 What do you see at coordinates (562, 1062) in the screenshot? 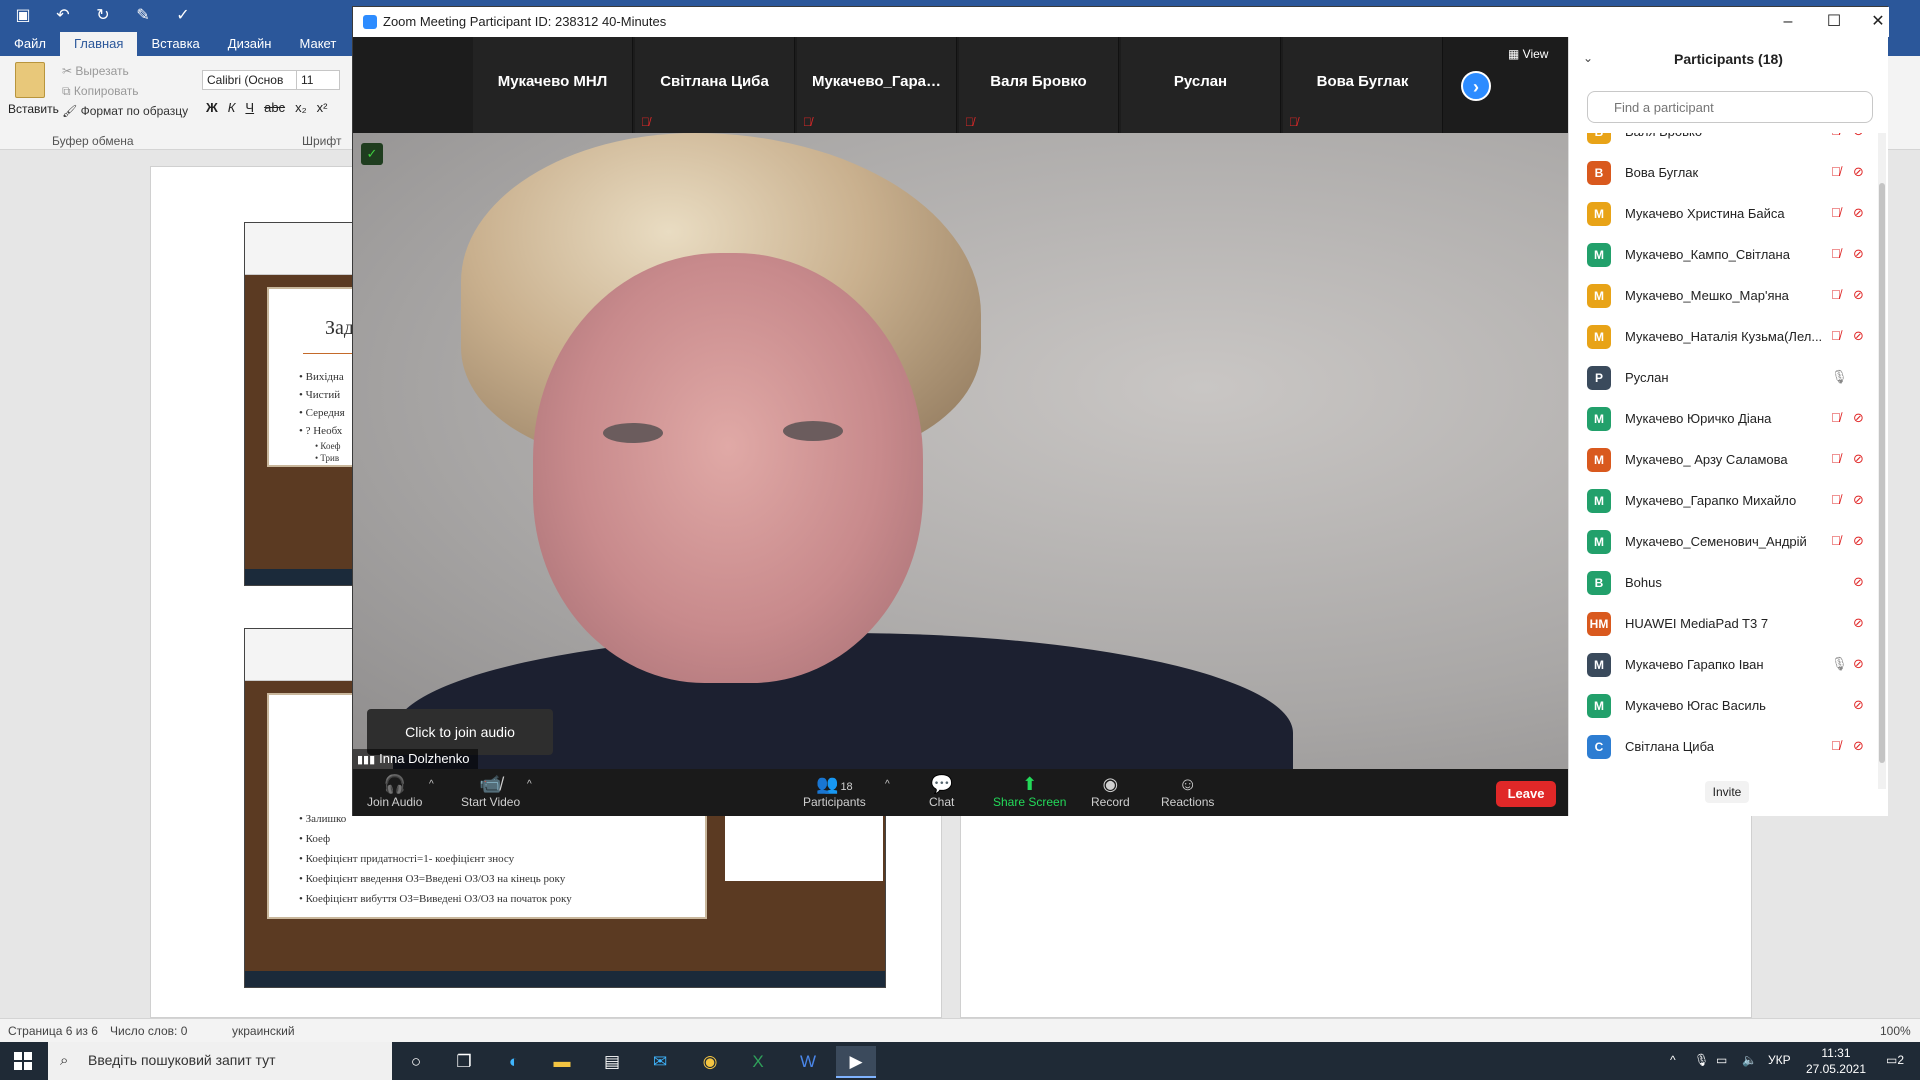
I see `file-explorer-icon: ▬` at bounding box center [562, 1062].